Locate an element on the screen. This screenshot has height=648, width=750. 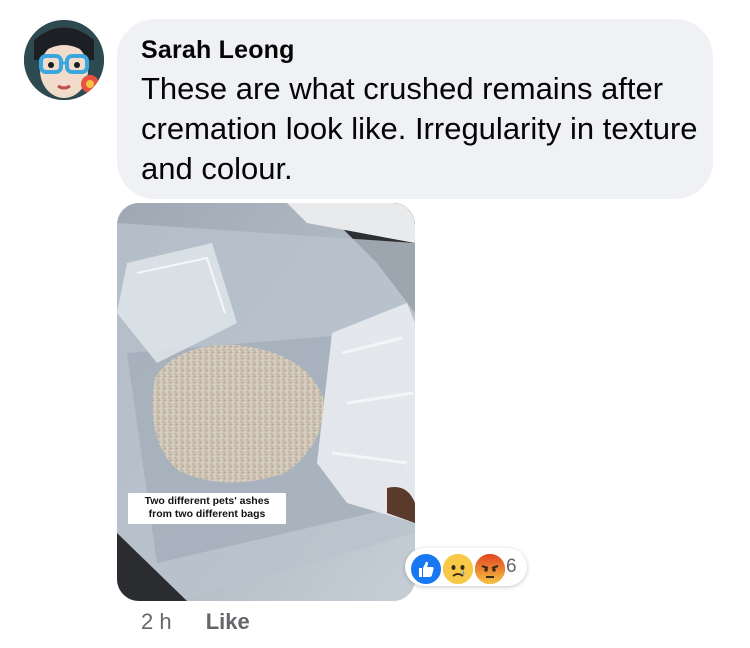
photo-caption-line1: Two different pets' ashes is located at coordinates (207, 501).